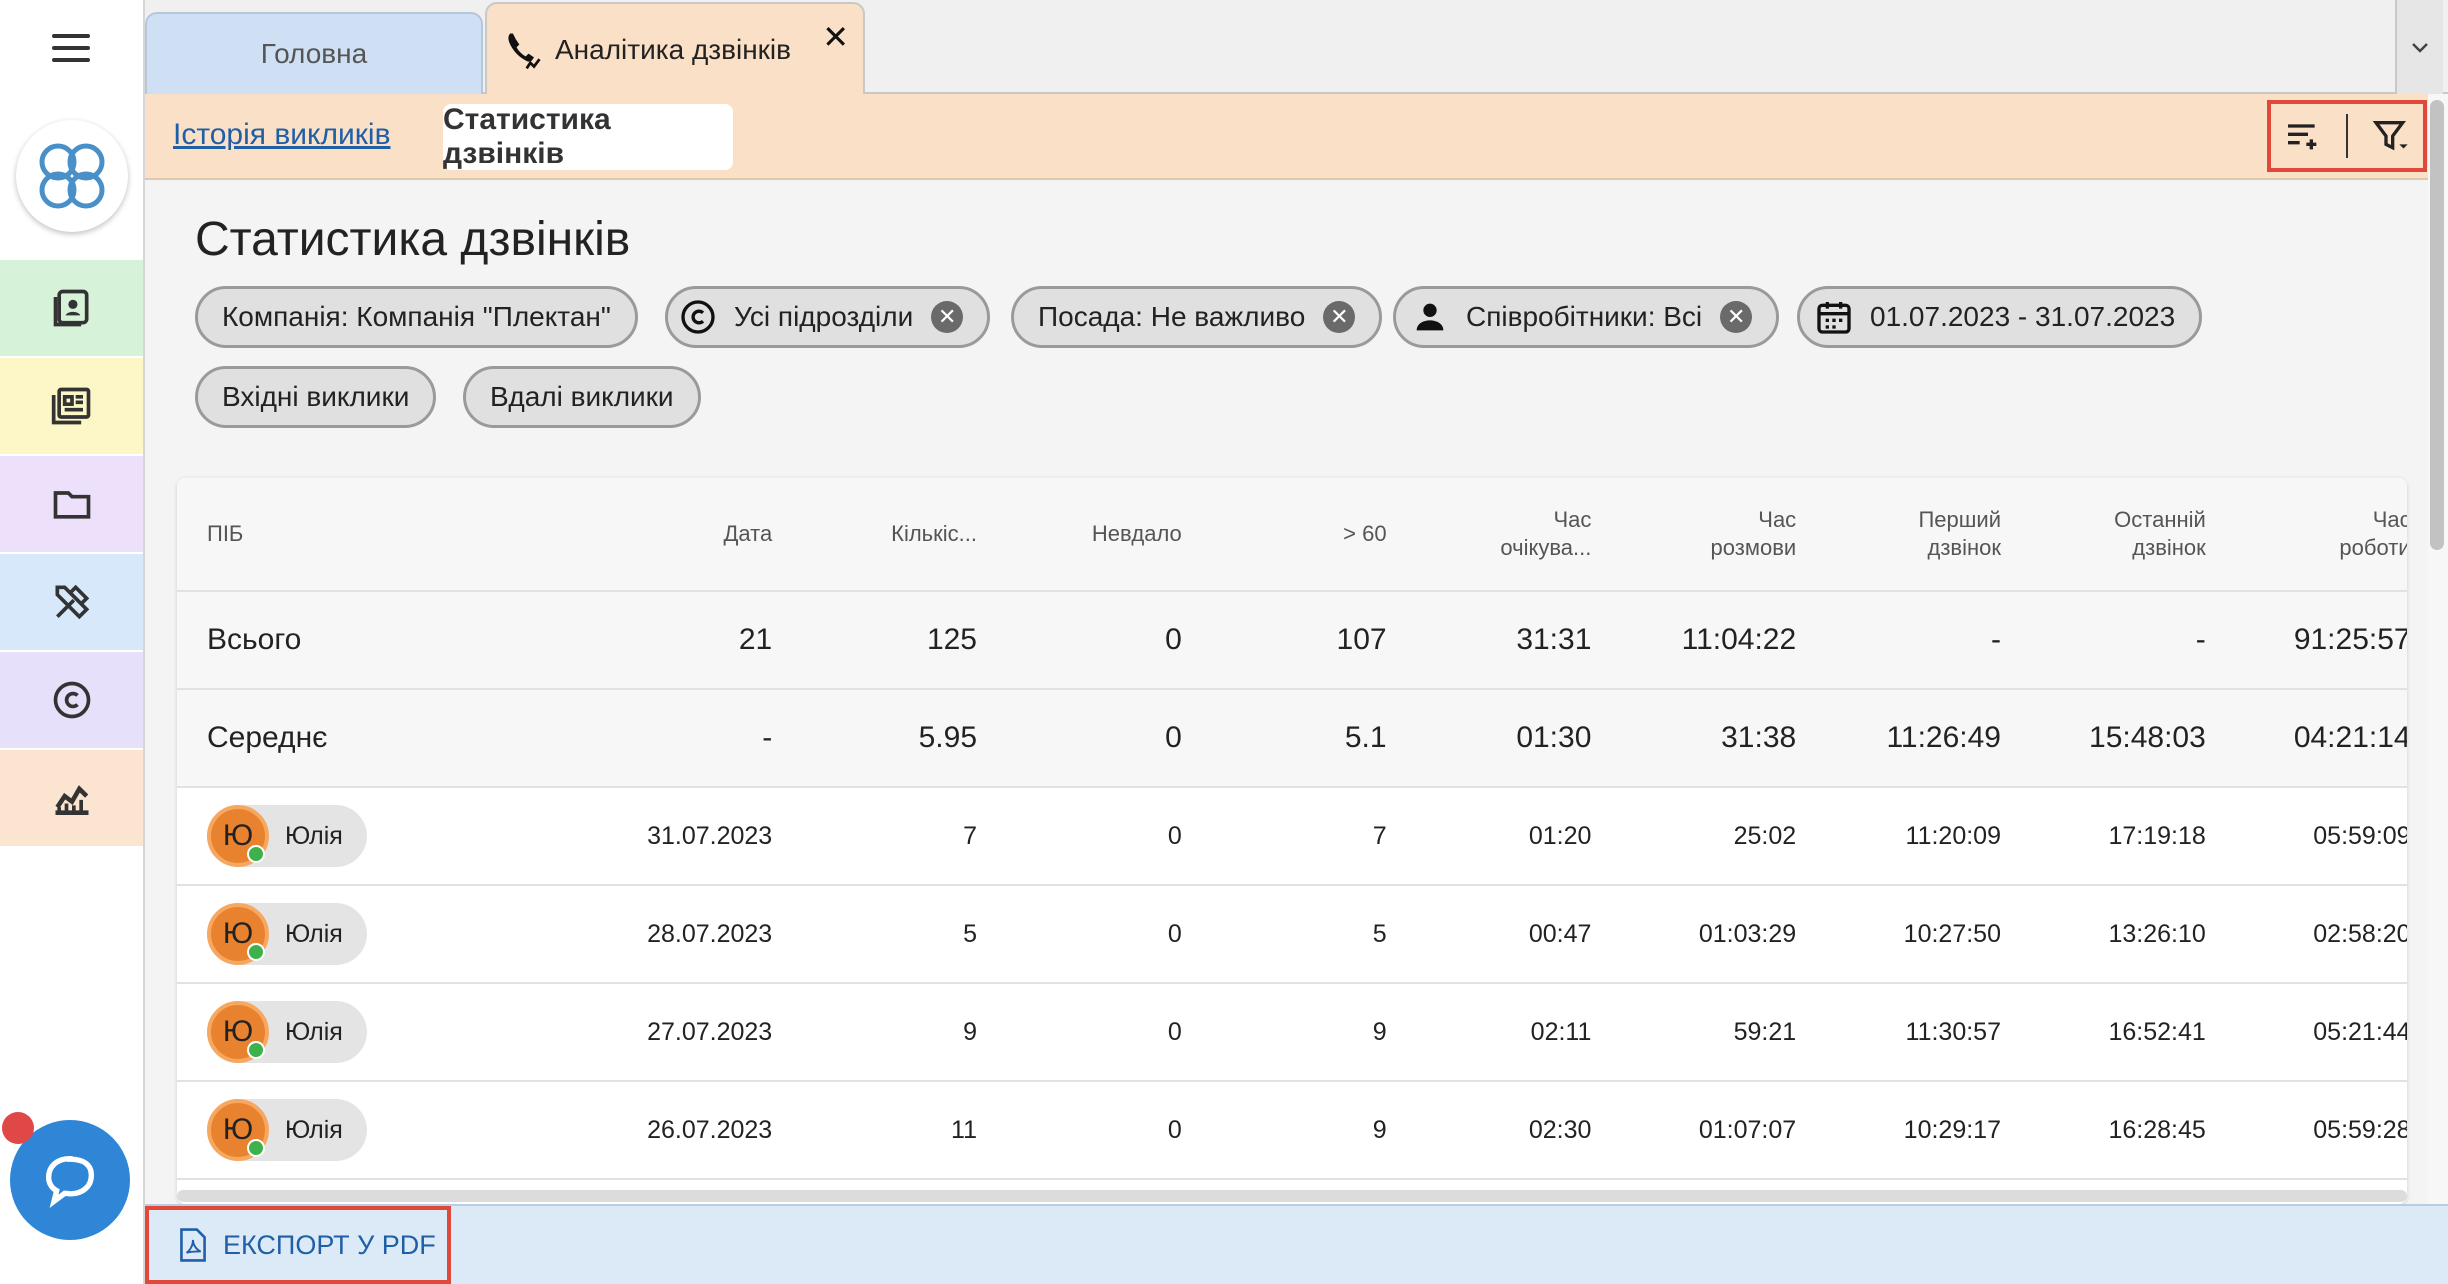 The width and height of the screenshot is (2448, 1284). Describe the element at coordinates (747, 534) in the screenshot. I see `column-header: Дата` at that location.